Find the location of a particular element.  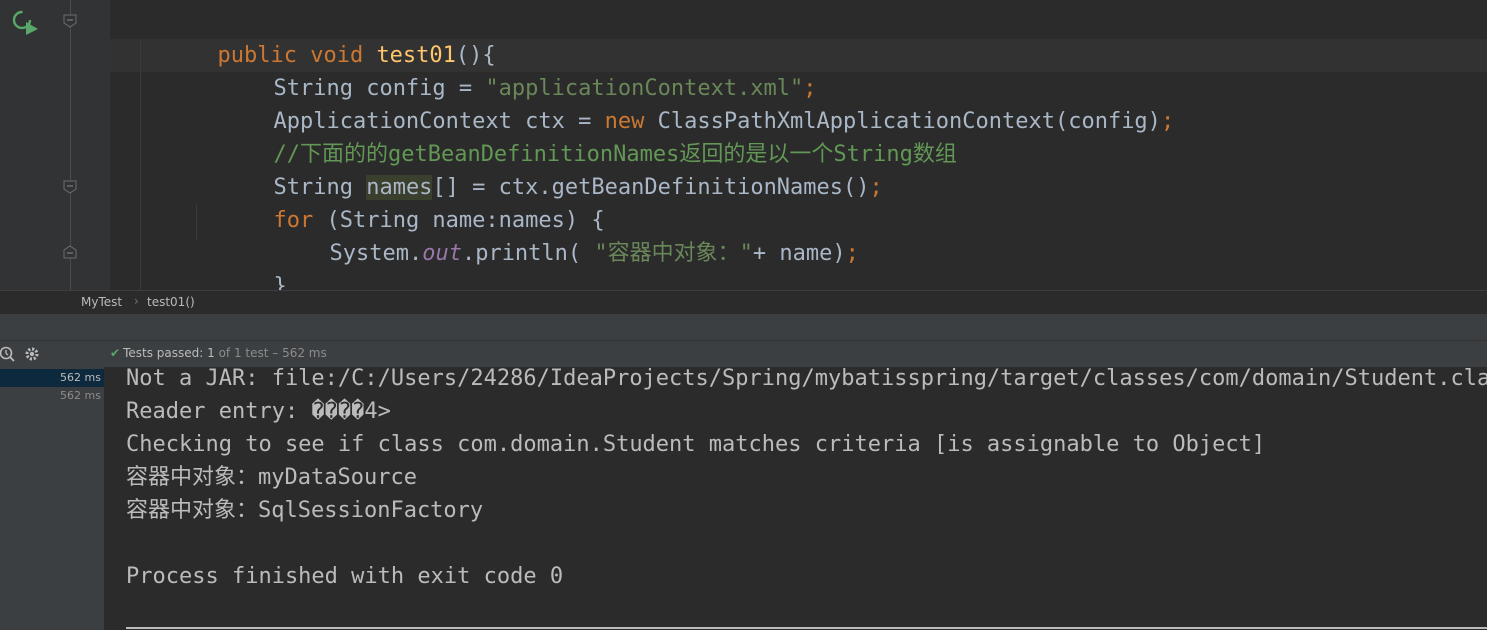

history-icon is located at coordinates (8, 354).